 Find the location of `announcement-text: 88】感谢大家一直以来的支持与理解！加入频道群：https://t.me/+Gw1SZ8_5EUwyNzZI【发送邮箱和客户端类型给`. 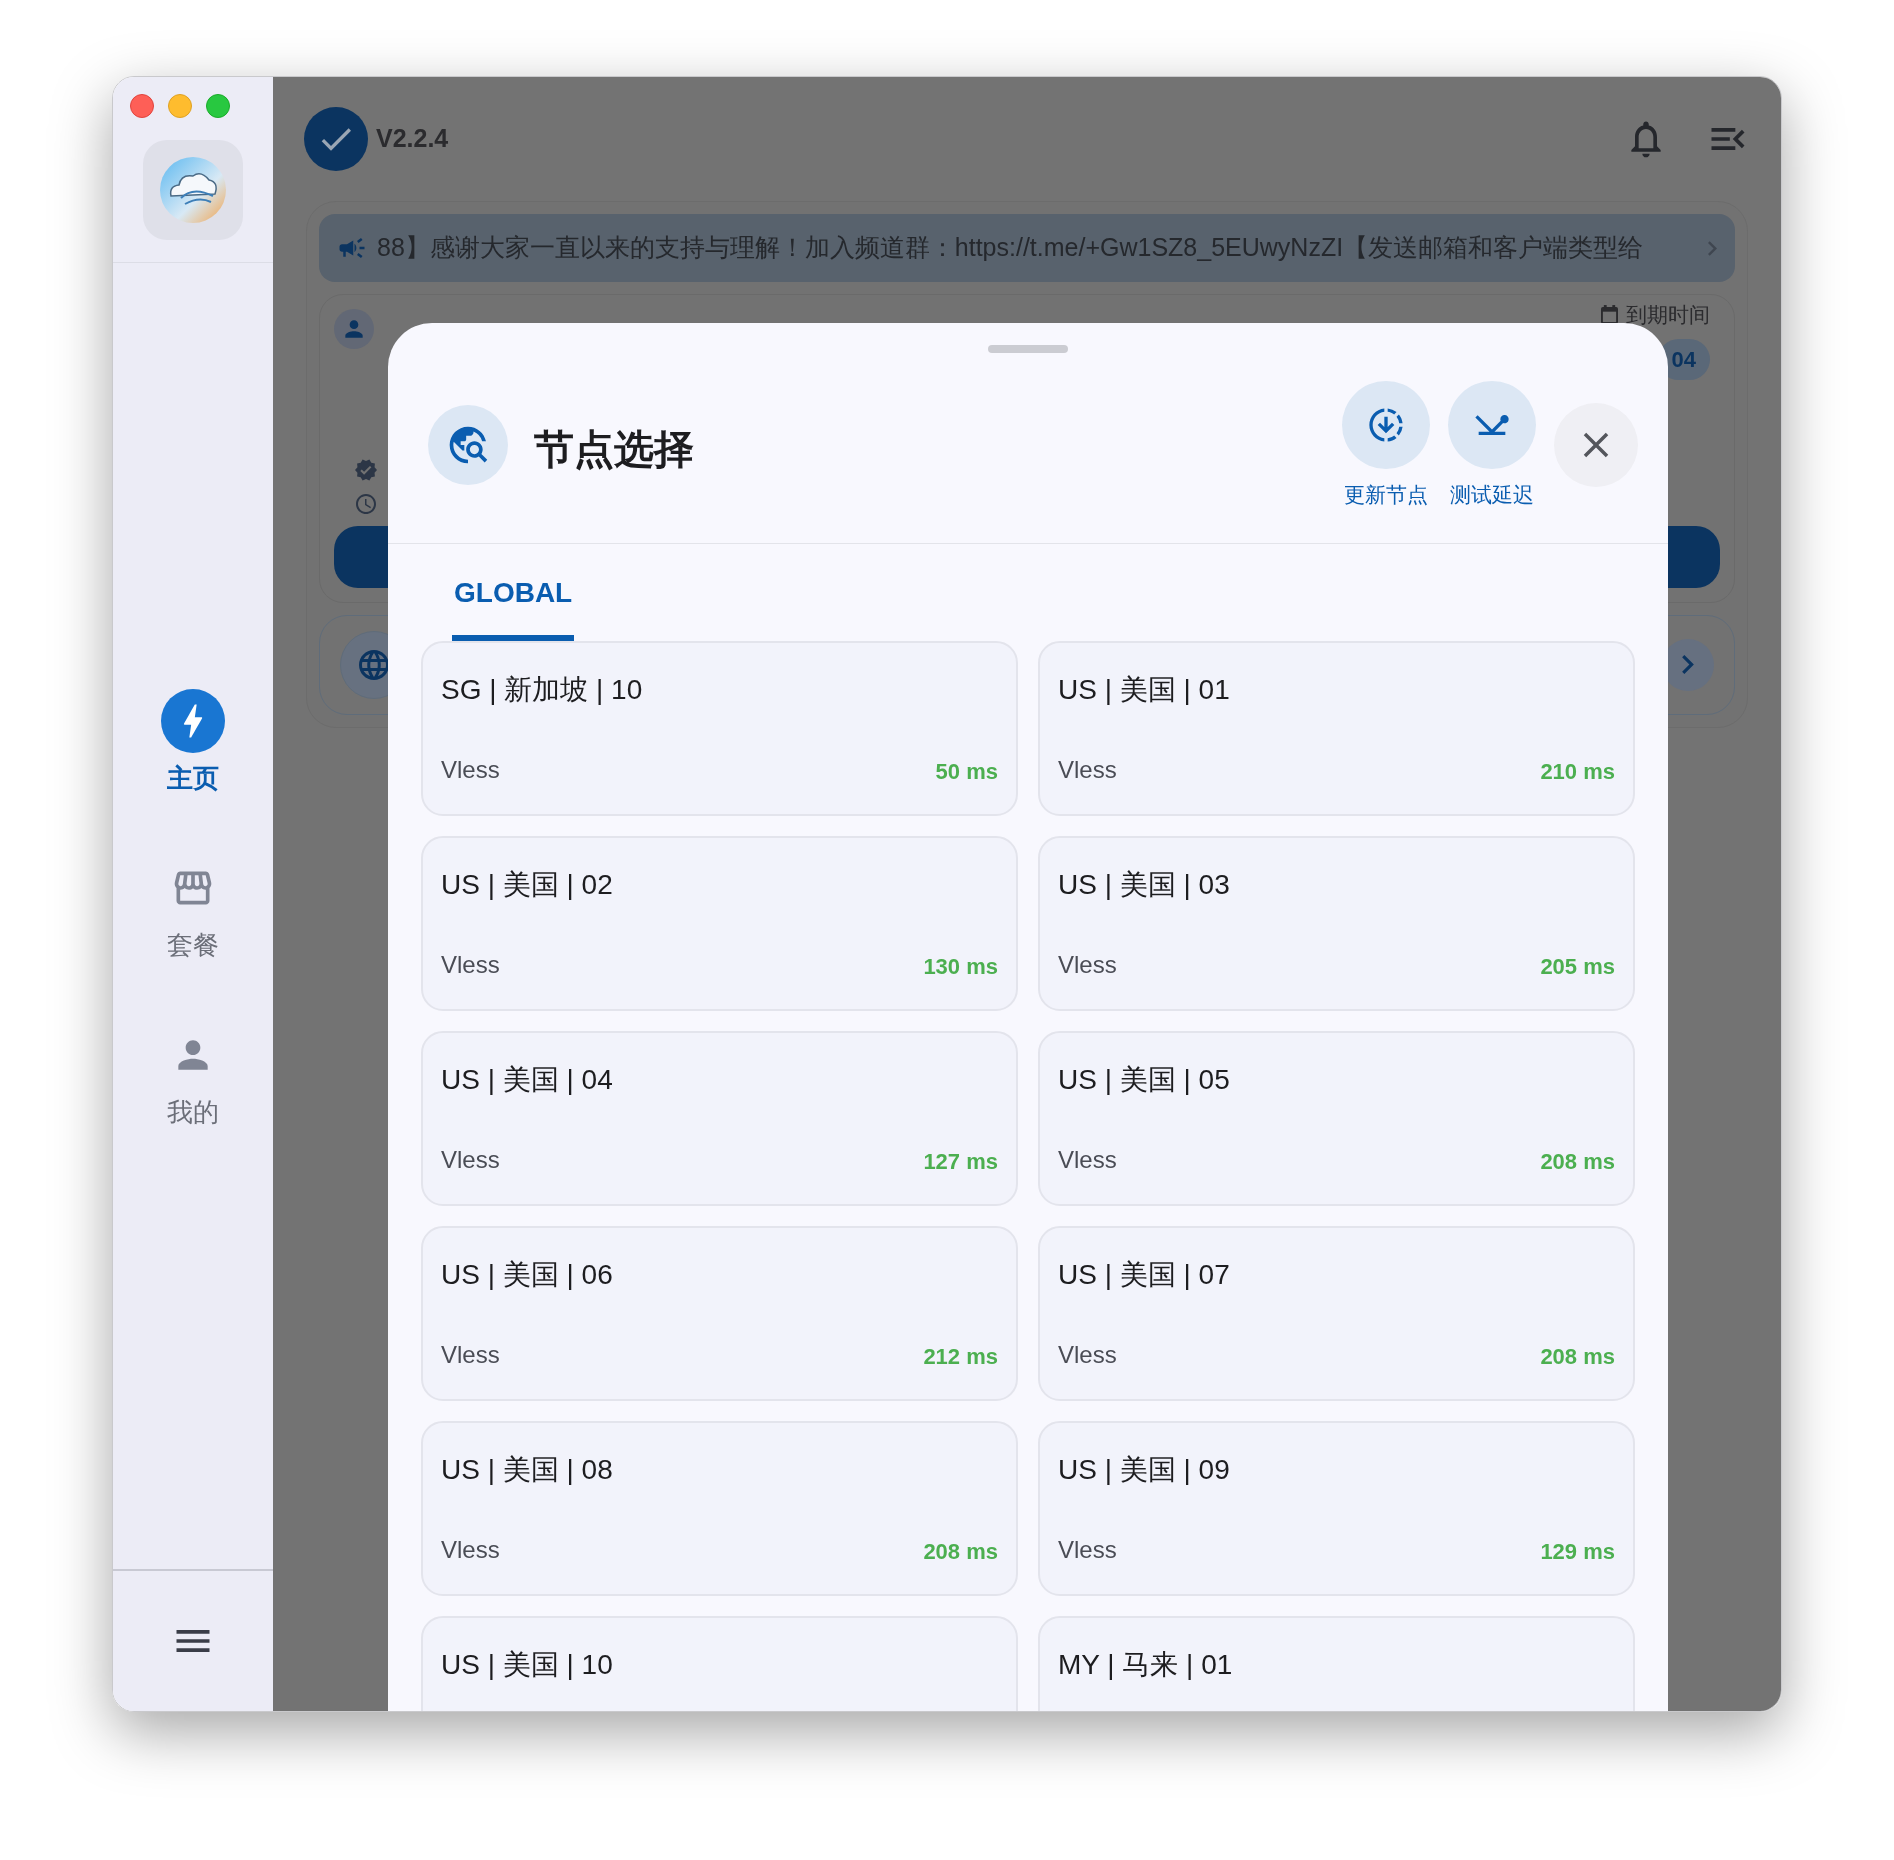

announcement-text: 88】感谢大家一直以来的支持与理解！加入频道群：https://t.me/+Gw1SZ8_5EUwyNzZI【发送邮箱和客户端类型给 is located at coordinates (1010, 248).